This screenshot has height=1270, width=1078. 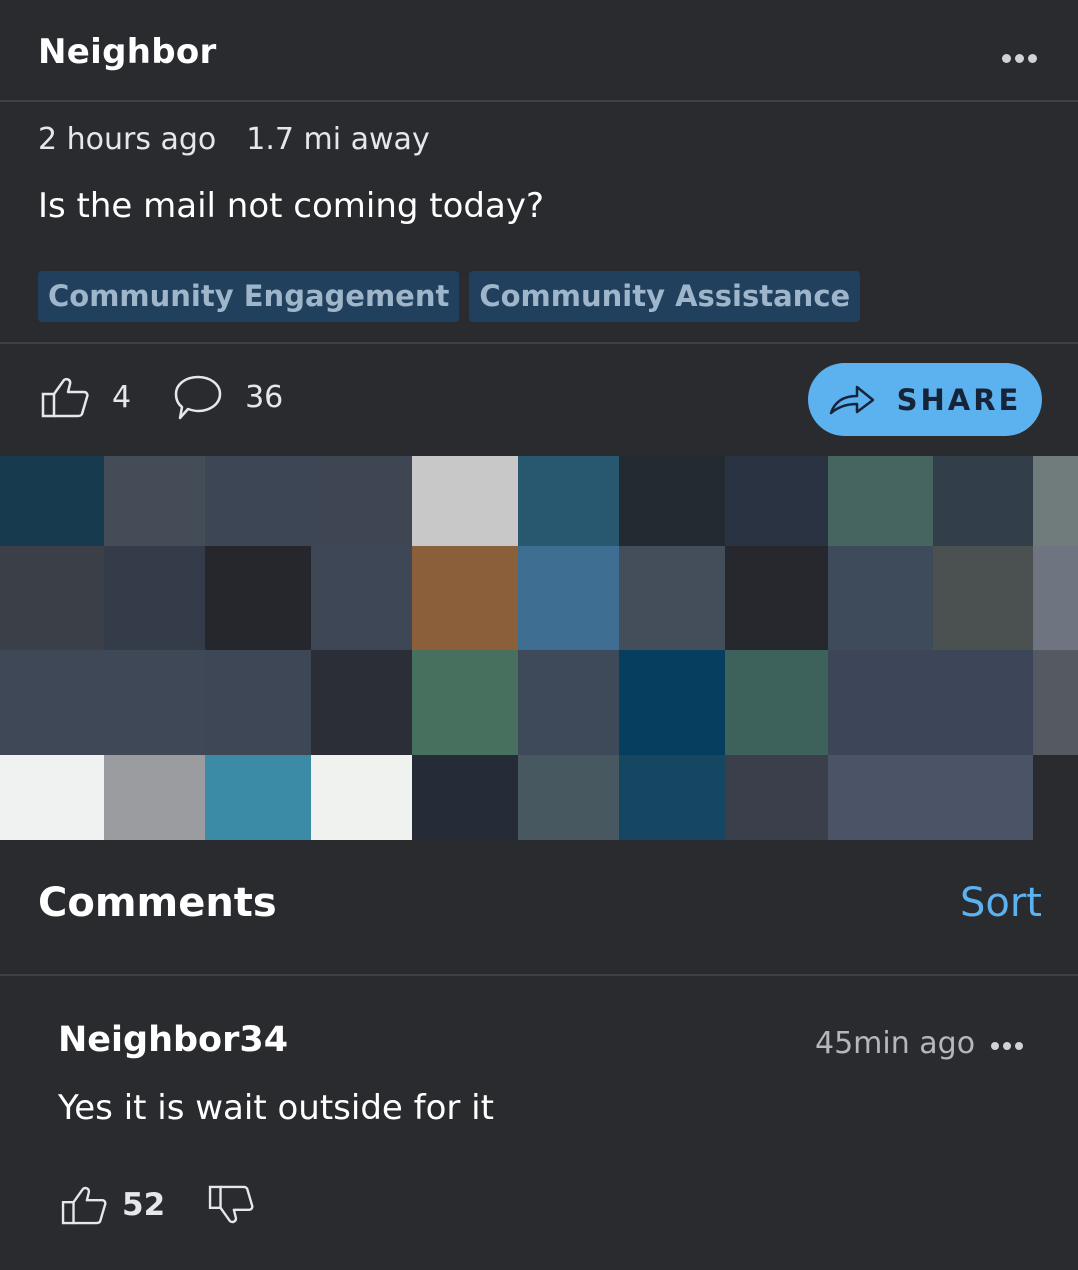 I want to click on comment-time: 45min ago, so click(x=895, y=1043).